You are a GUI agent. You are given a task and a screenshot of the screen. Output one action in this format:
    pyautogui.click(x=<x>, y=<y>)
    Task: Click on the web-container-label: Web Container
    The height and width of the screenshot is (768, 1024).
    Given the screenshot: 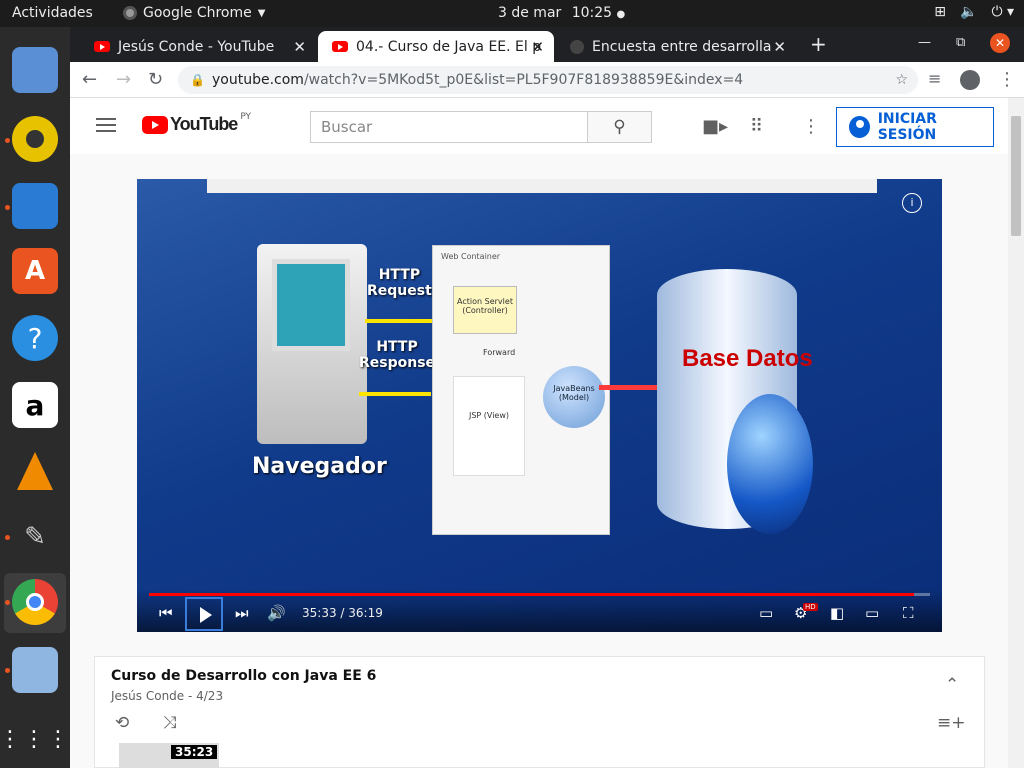 What is the action you would take?
    pyautogui.click(x=471, y=256)
    